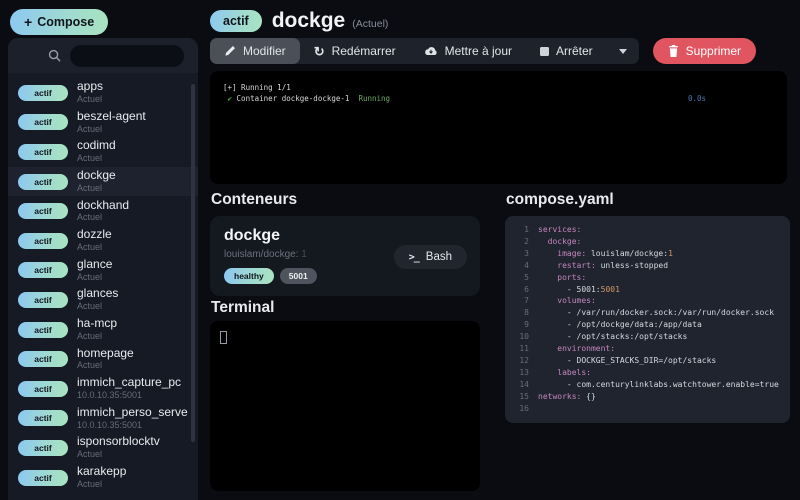 This screenshot has height=500, width=800. What do you see at coordinates (374, 98) in the screenshot?
I see `running-status: Running` at bounding box center [374, 98].